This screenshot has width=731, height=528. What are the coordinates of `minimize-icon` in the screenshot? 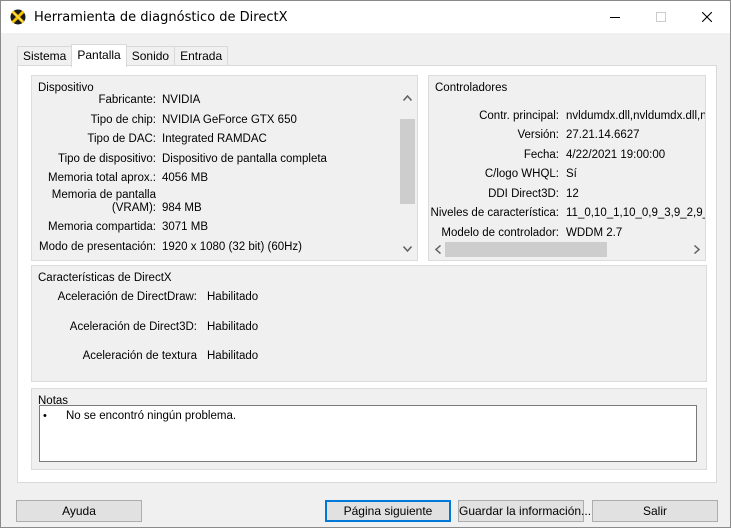 It's located at (615, 17).